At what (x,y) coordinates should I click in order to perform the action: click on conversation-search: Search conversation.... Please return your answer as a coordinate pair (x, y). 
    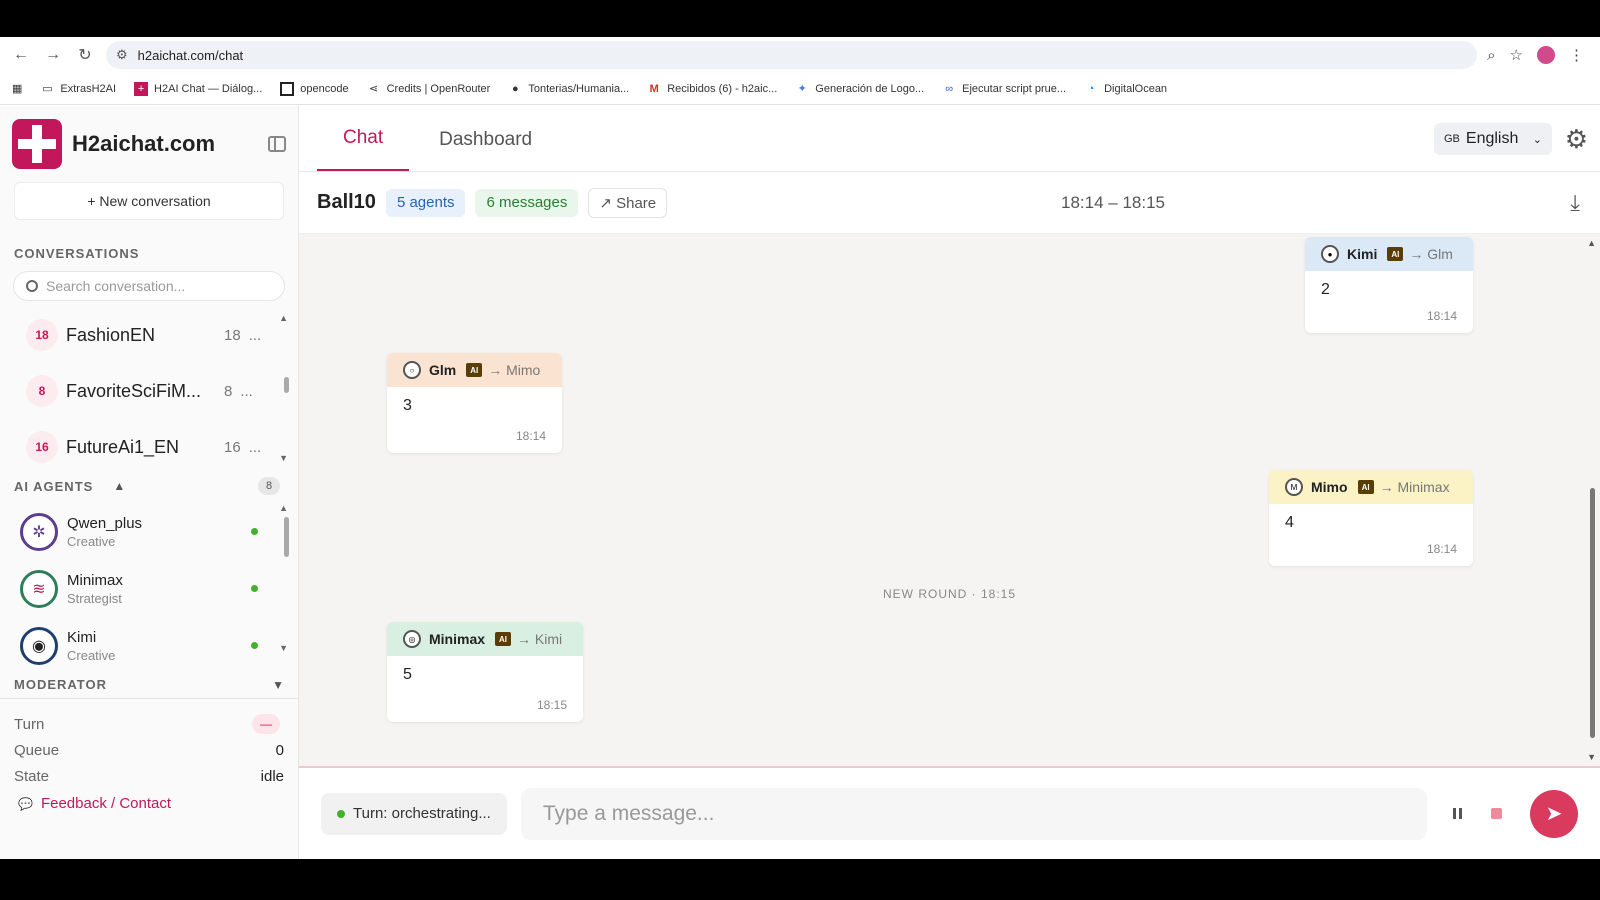
    Looking at the image, I should click on (149, 286).